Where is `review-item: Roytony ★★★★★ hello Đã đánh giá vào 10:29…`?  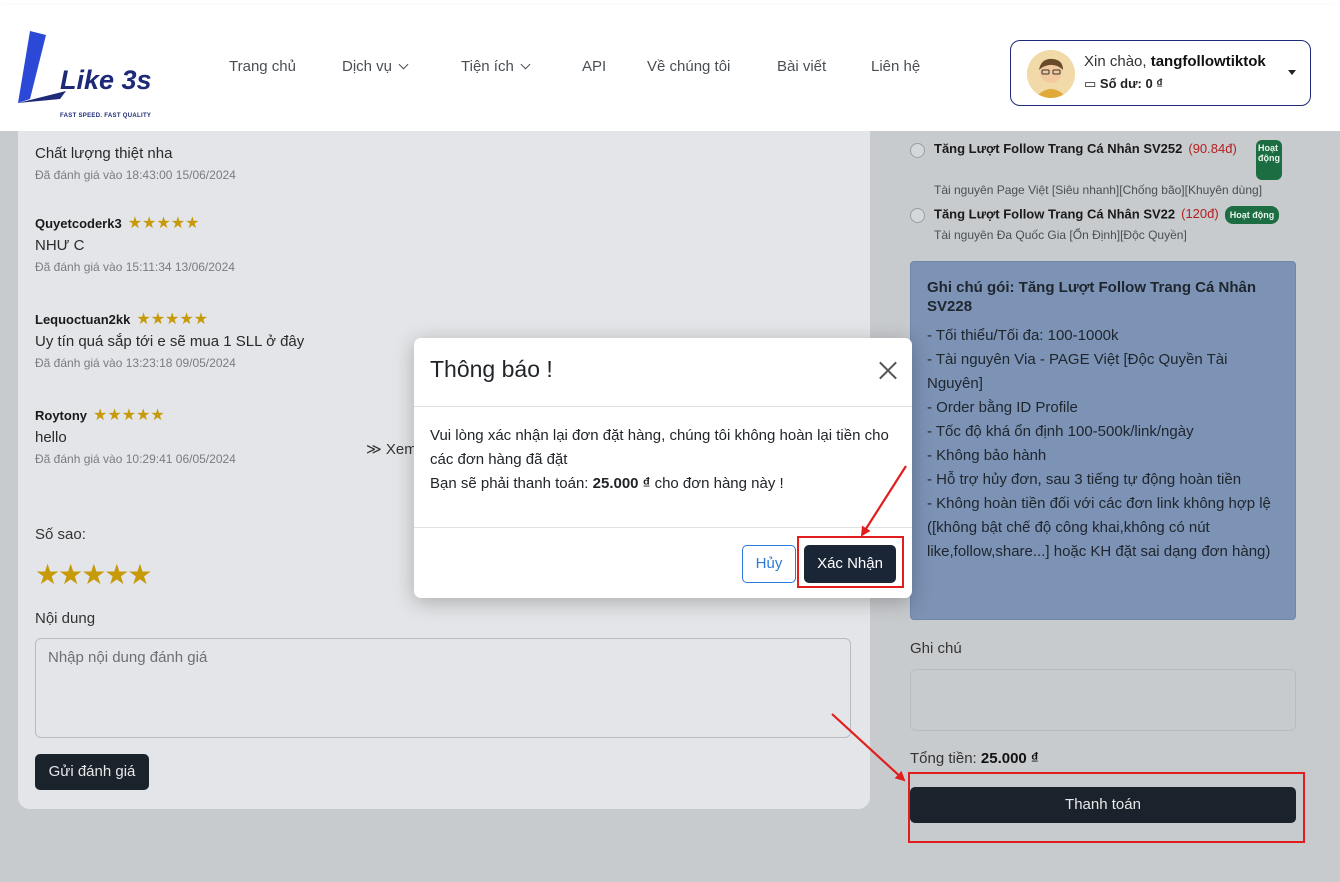 review-item: Roytony ★★★★★ hello Đã đánh giá vào 10:29… is located at coordinates (135, 435).